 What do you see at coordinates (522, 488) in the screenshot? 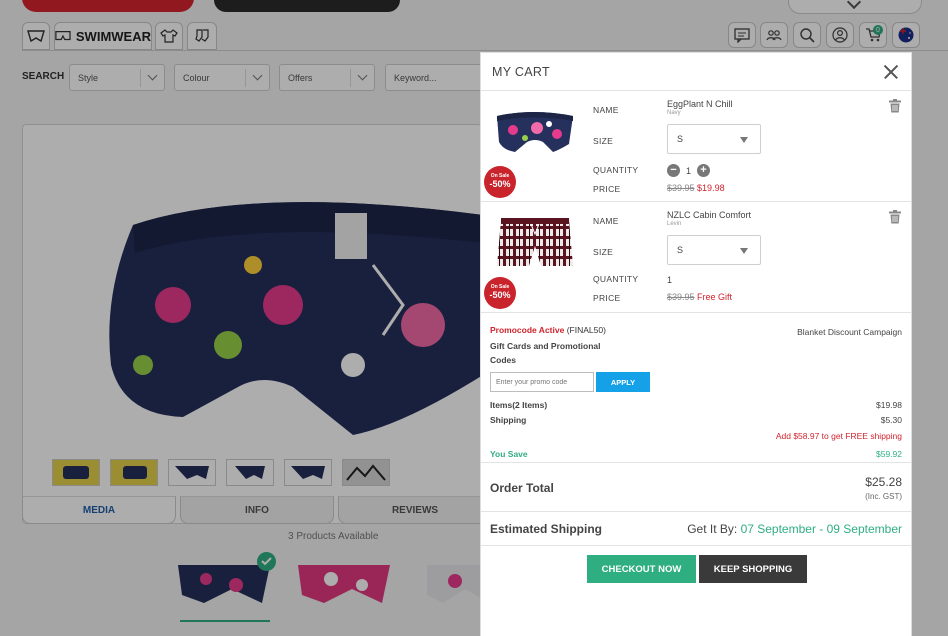
I see `order-total-label: Order Total` at bounding box center [522, 488].